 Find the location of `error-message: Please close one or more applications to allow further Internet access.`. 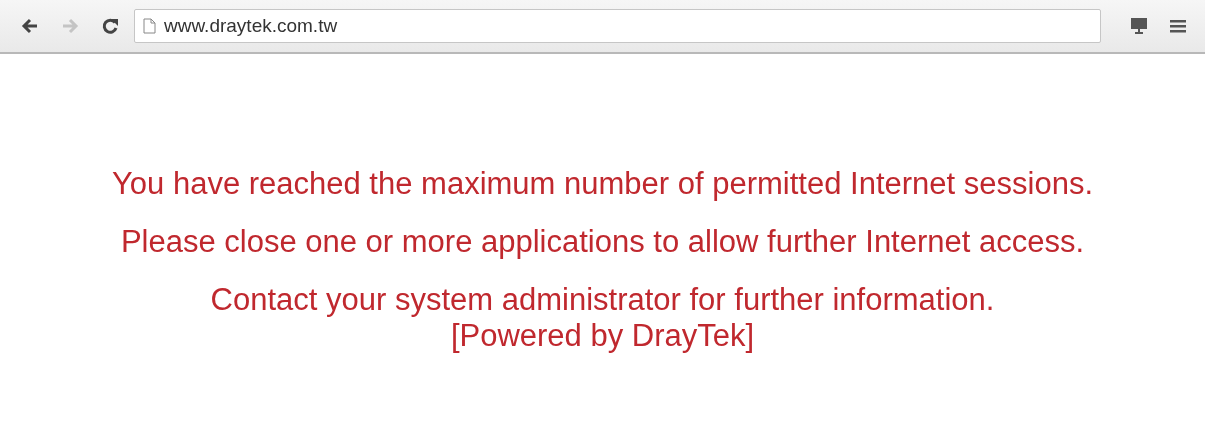

error-message: Please close one or more applications to allow further Internet access. is located at coordinates (602, 242).